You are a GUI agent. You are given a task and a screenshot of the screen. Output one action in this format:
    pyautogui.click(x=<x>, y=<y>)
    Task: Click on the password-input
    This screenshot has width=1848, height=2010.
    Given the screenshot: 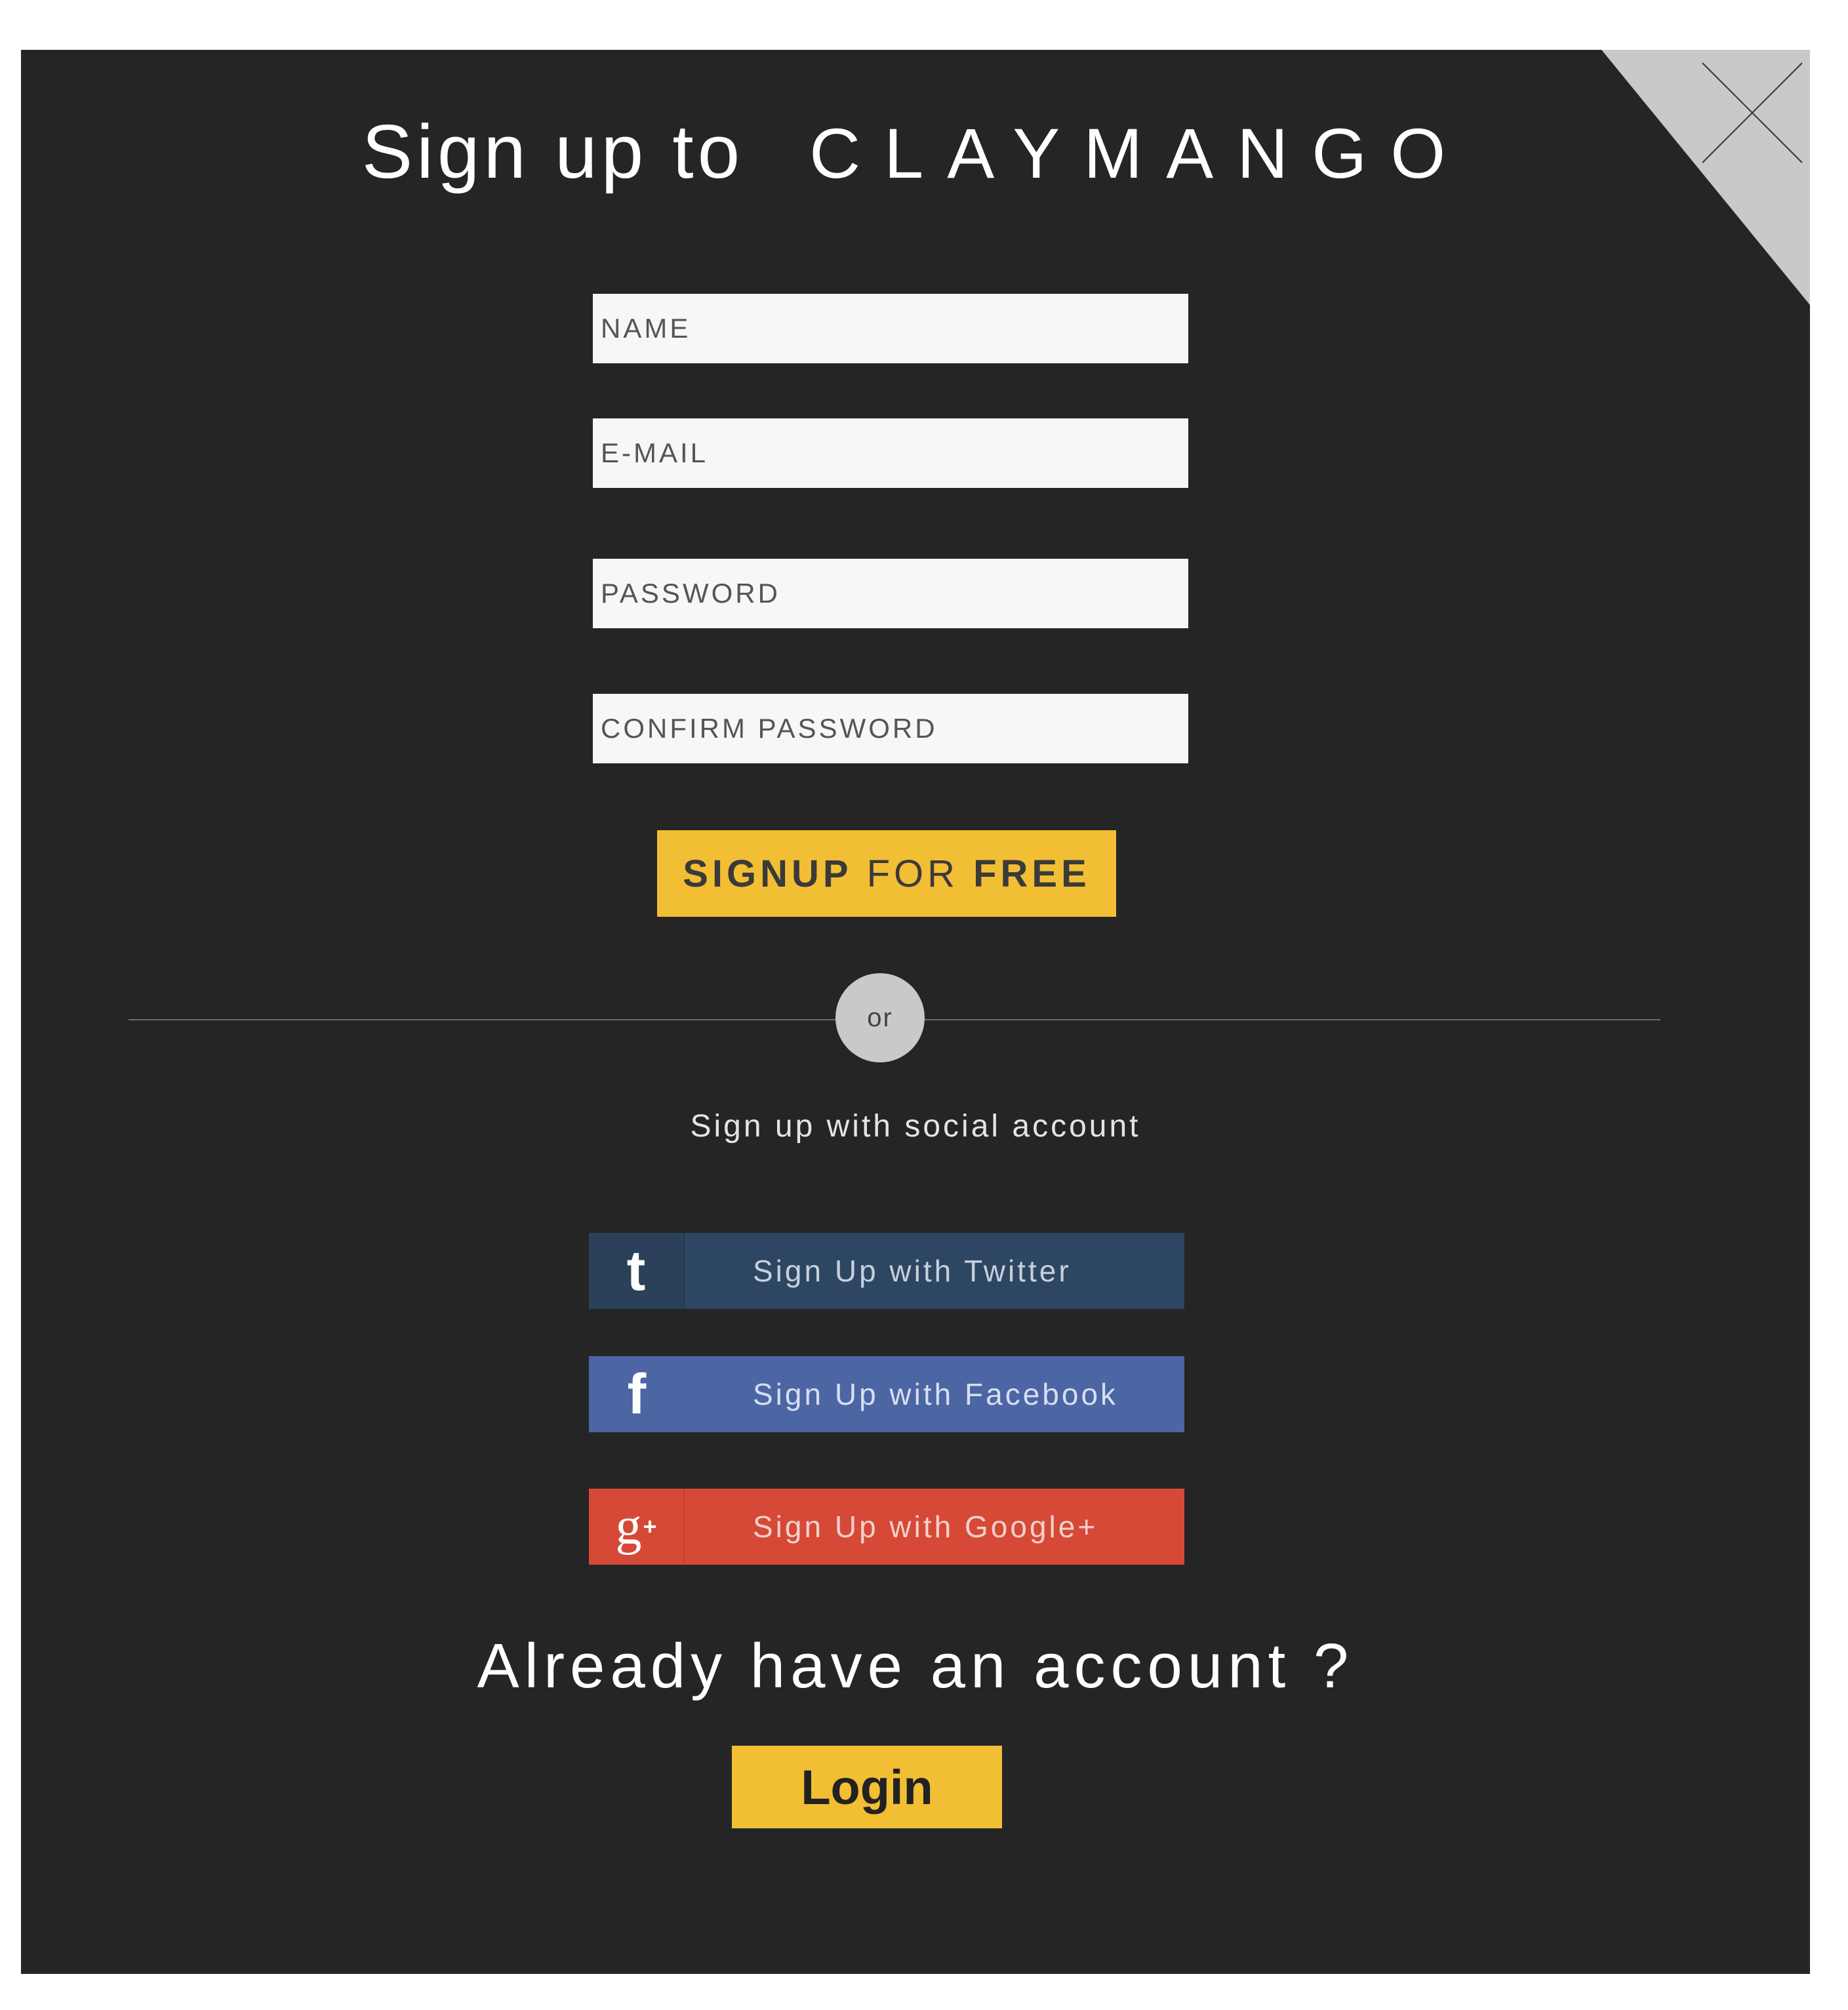 What is the action you would take?
    pyautogui.click(x=891, y=593)
    